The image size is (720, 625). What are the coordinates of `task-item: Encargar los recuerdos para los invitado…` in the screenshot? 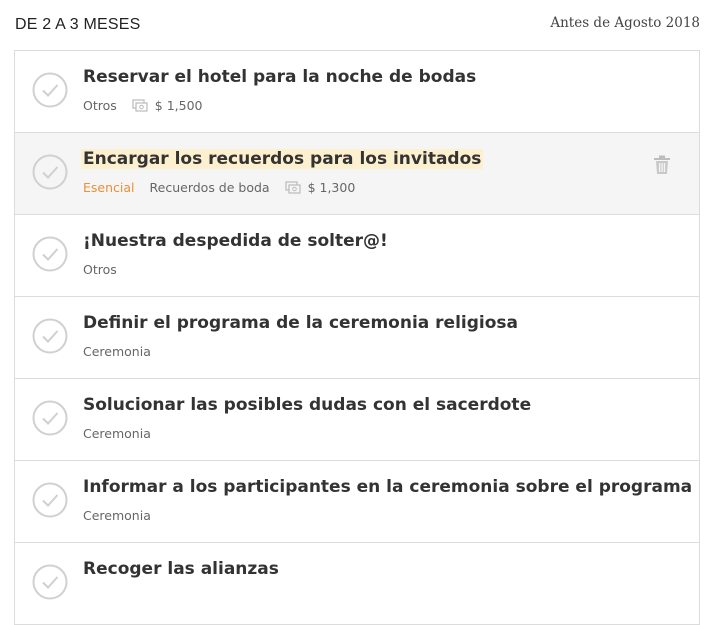 It's located at (357, 174).